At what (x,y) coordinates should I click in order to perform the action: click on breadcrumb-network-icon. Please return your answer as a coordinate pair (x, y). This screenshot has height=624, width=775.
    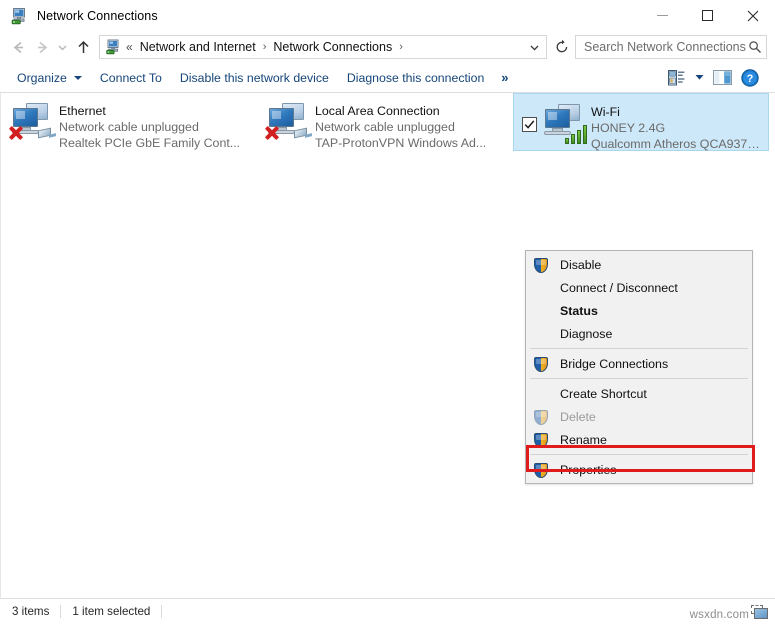
    Looking at the image, I should click on (113, 47).